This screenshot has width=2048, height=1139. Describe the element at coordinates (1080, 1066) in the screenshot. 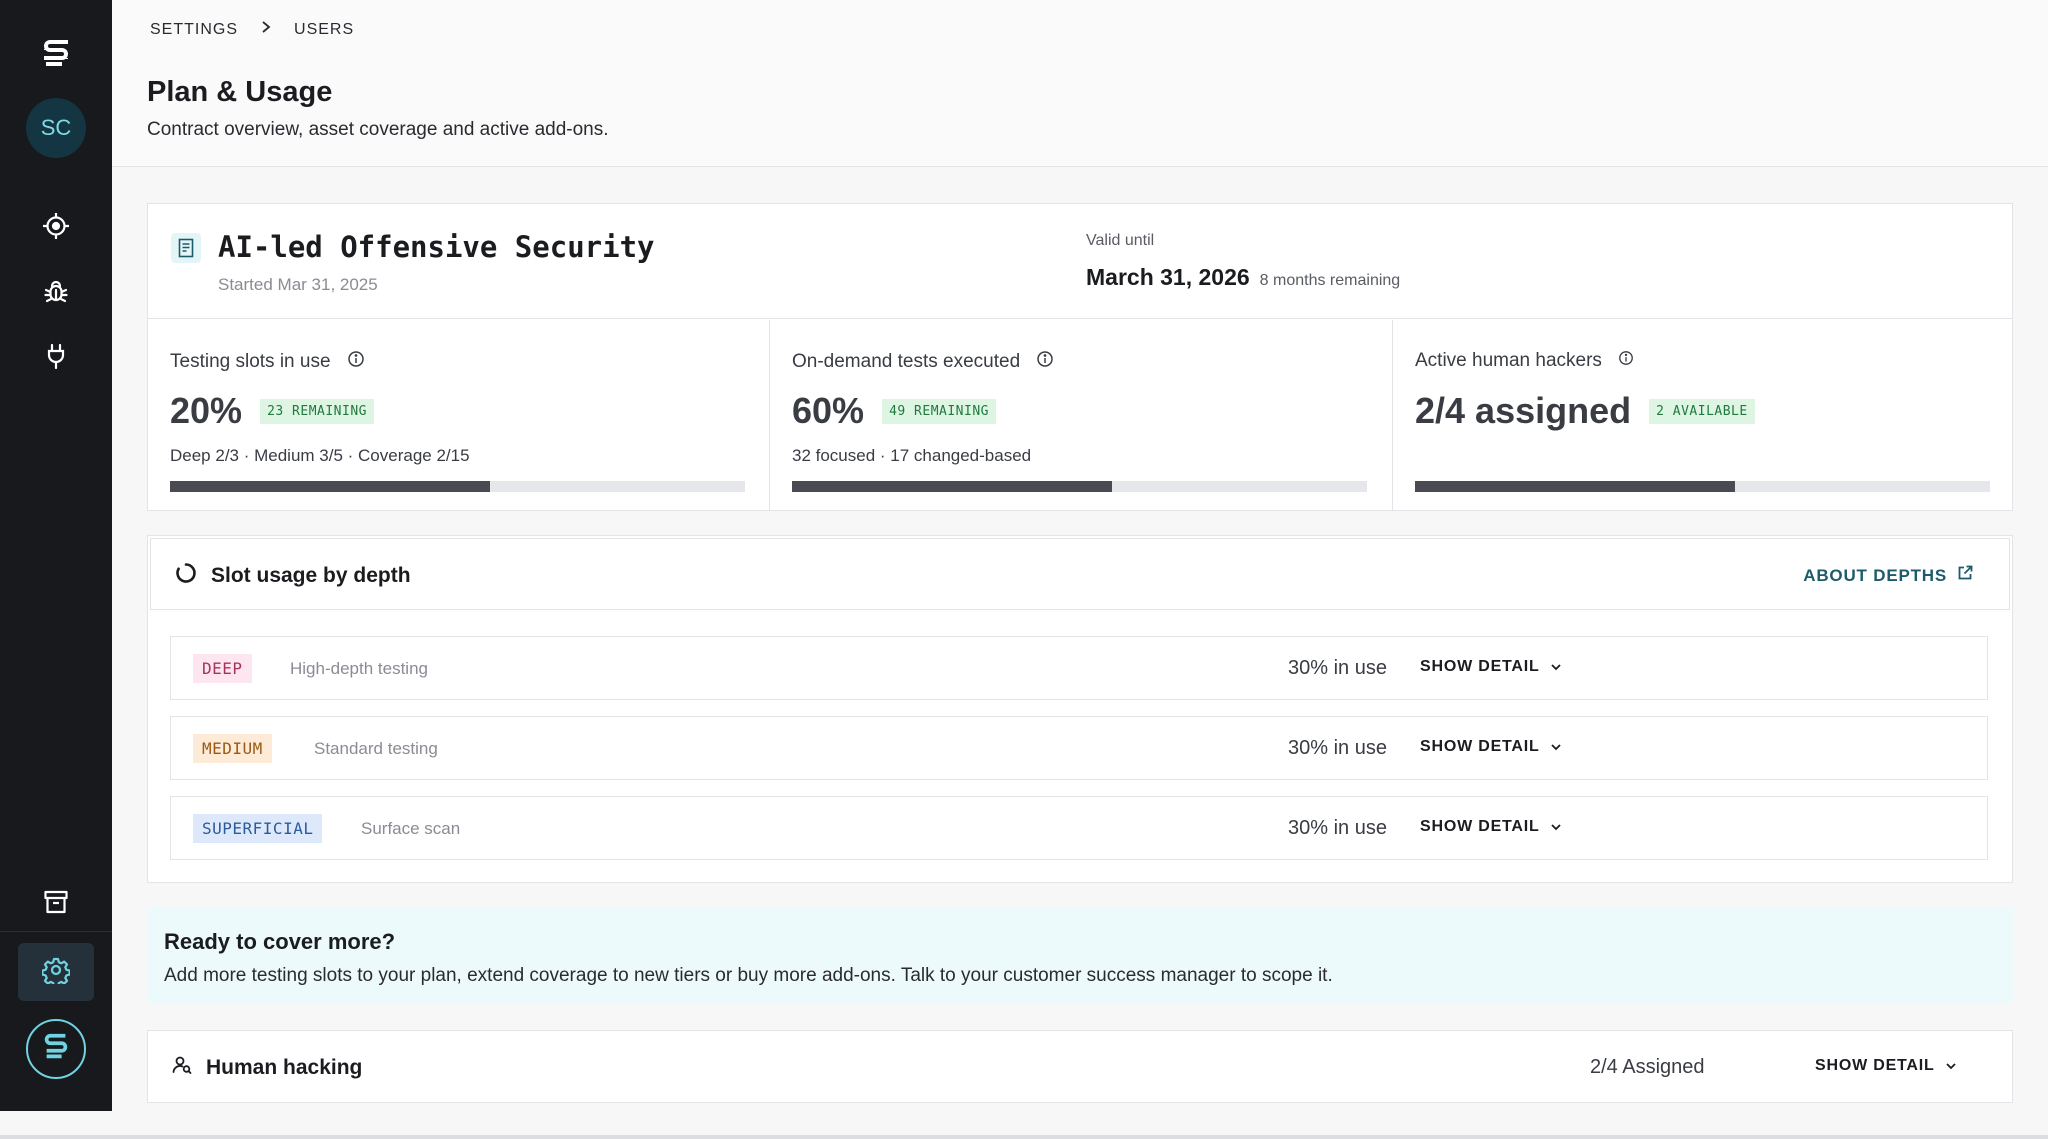

I see `human-hacking-section: Human hacking 2/4 Assigned SHOW DETAIL` at that location.